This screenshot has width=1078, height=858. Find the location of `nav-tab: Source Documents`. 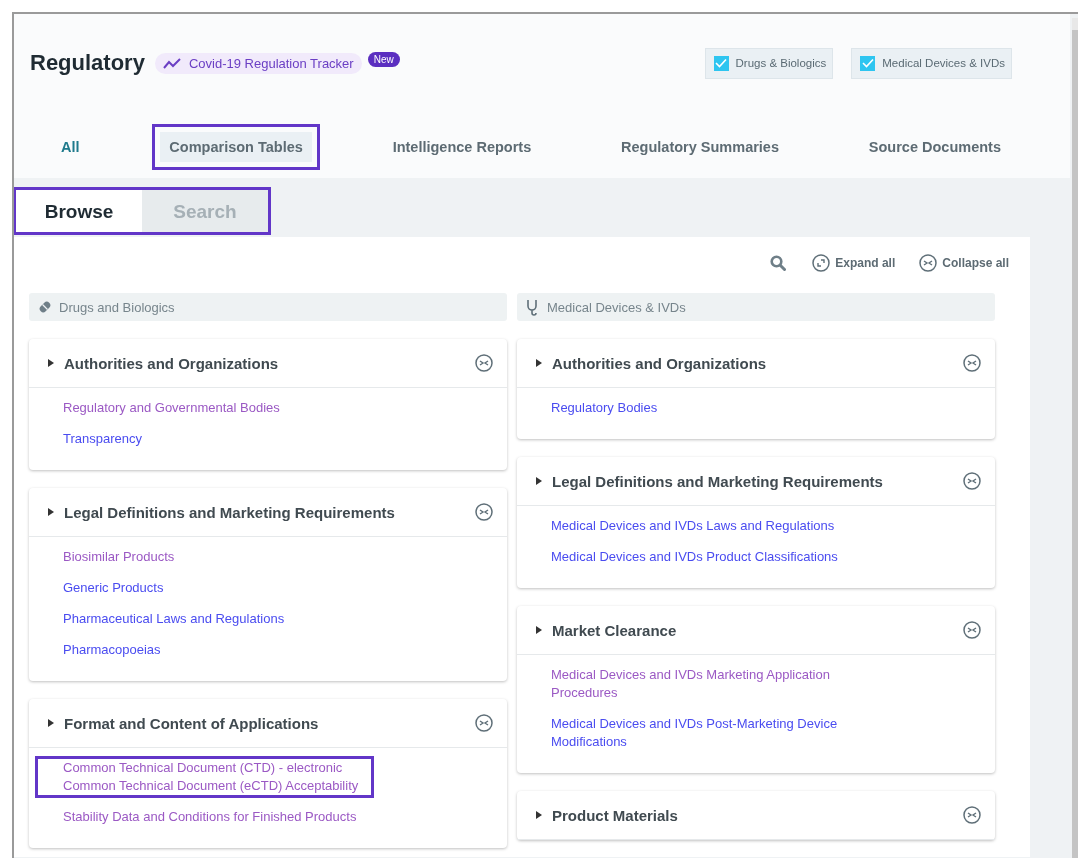

nav-tab: Source Documents is located at coordinates (934, 147).